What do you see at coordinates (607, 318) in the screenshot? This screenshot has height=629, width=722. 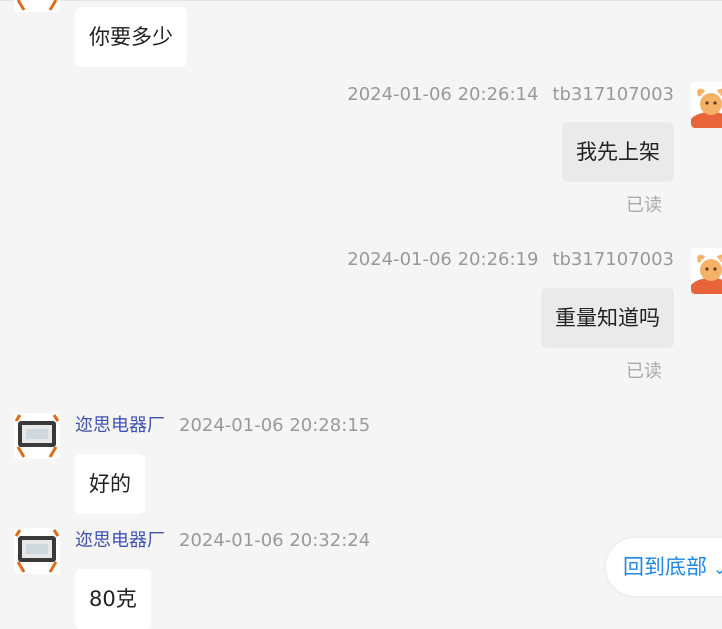 I see `message-bubble: 重量知道吗` at bounding box center [607, 318].